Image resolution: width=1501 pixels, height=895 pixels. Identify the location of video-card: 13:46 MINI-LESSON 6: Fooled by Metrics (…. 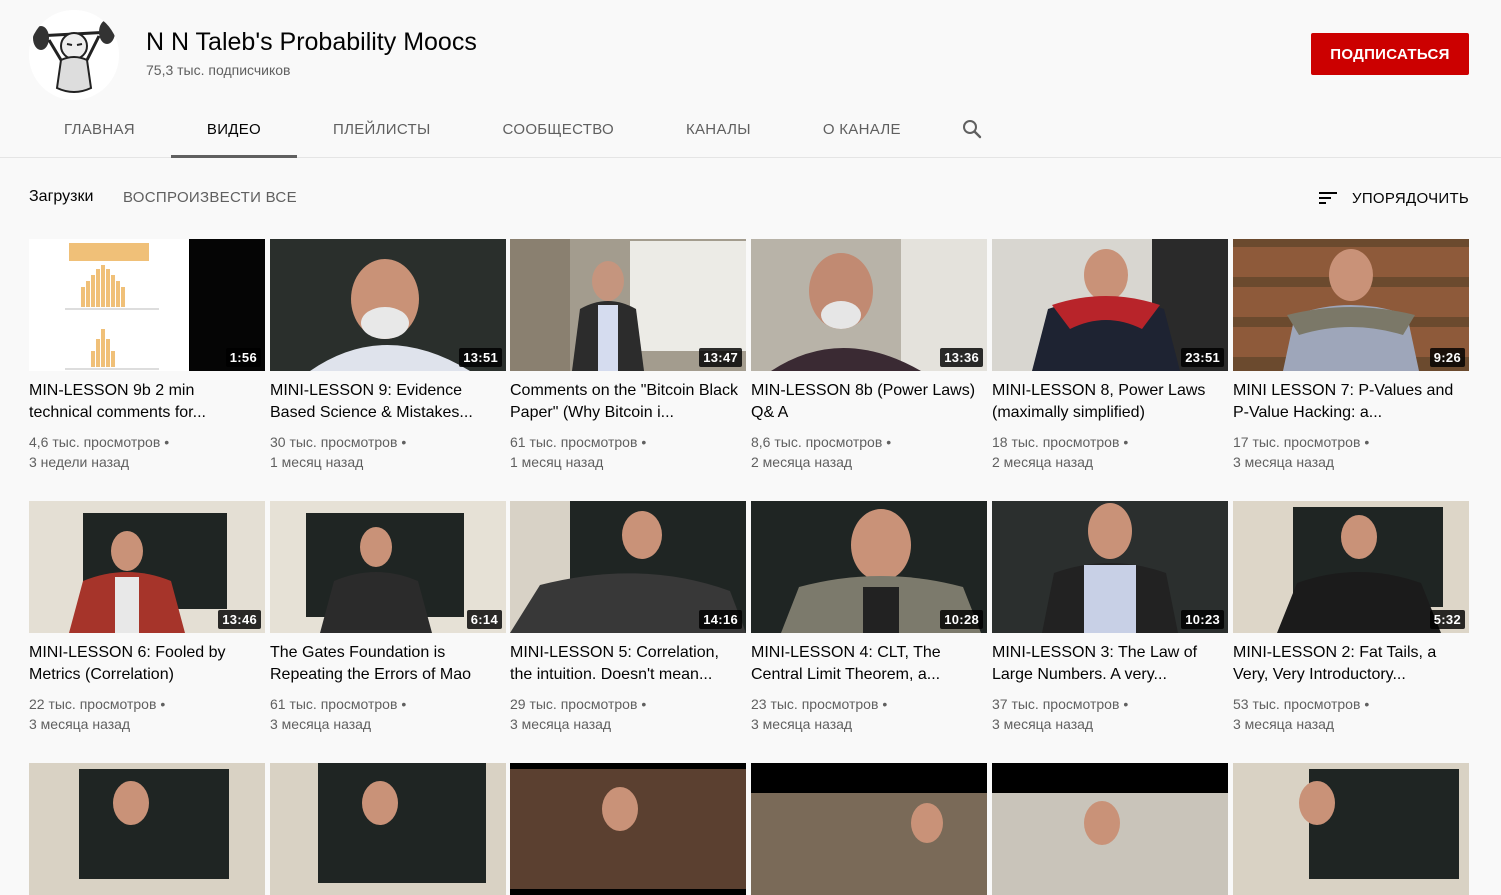
(147, 617).